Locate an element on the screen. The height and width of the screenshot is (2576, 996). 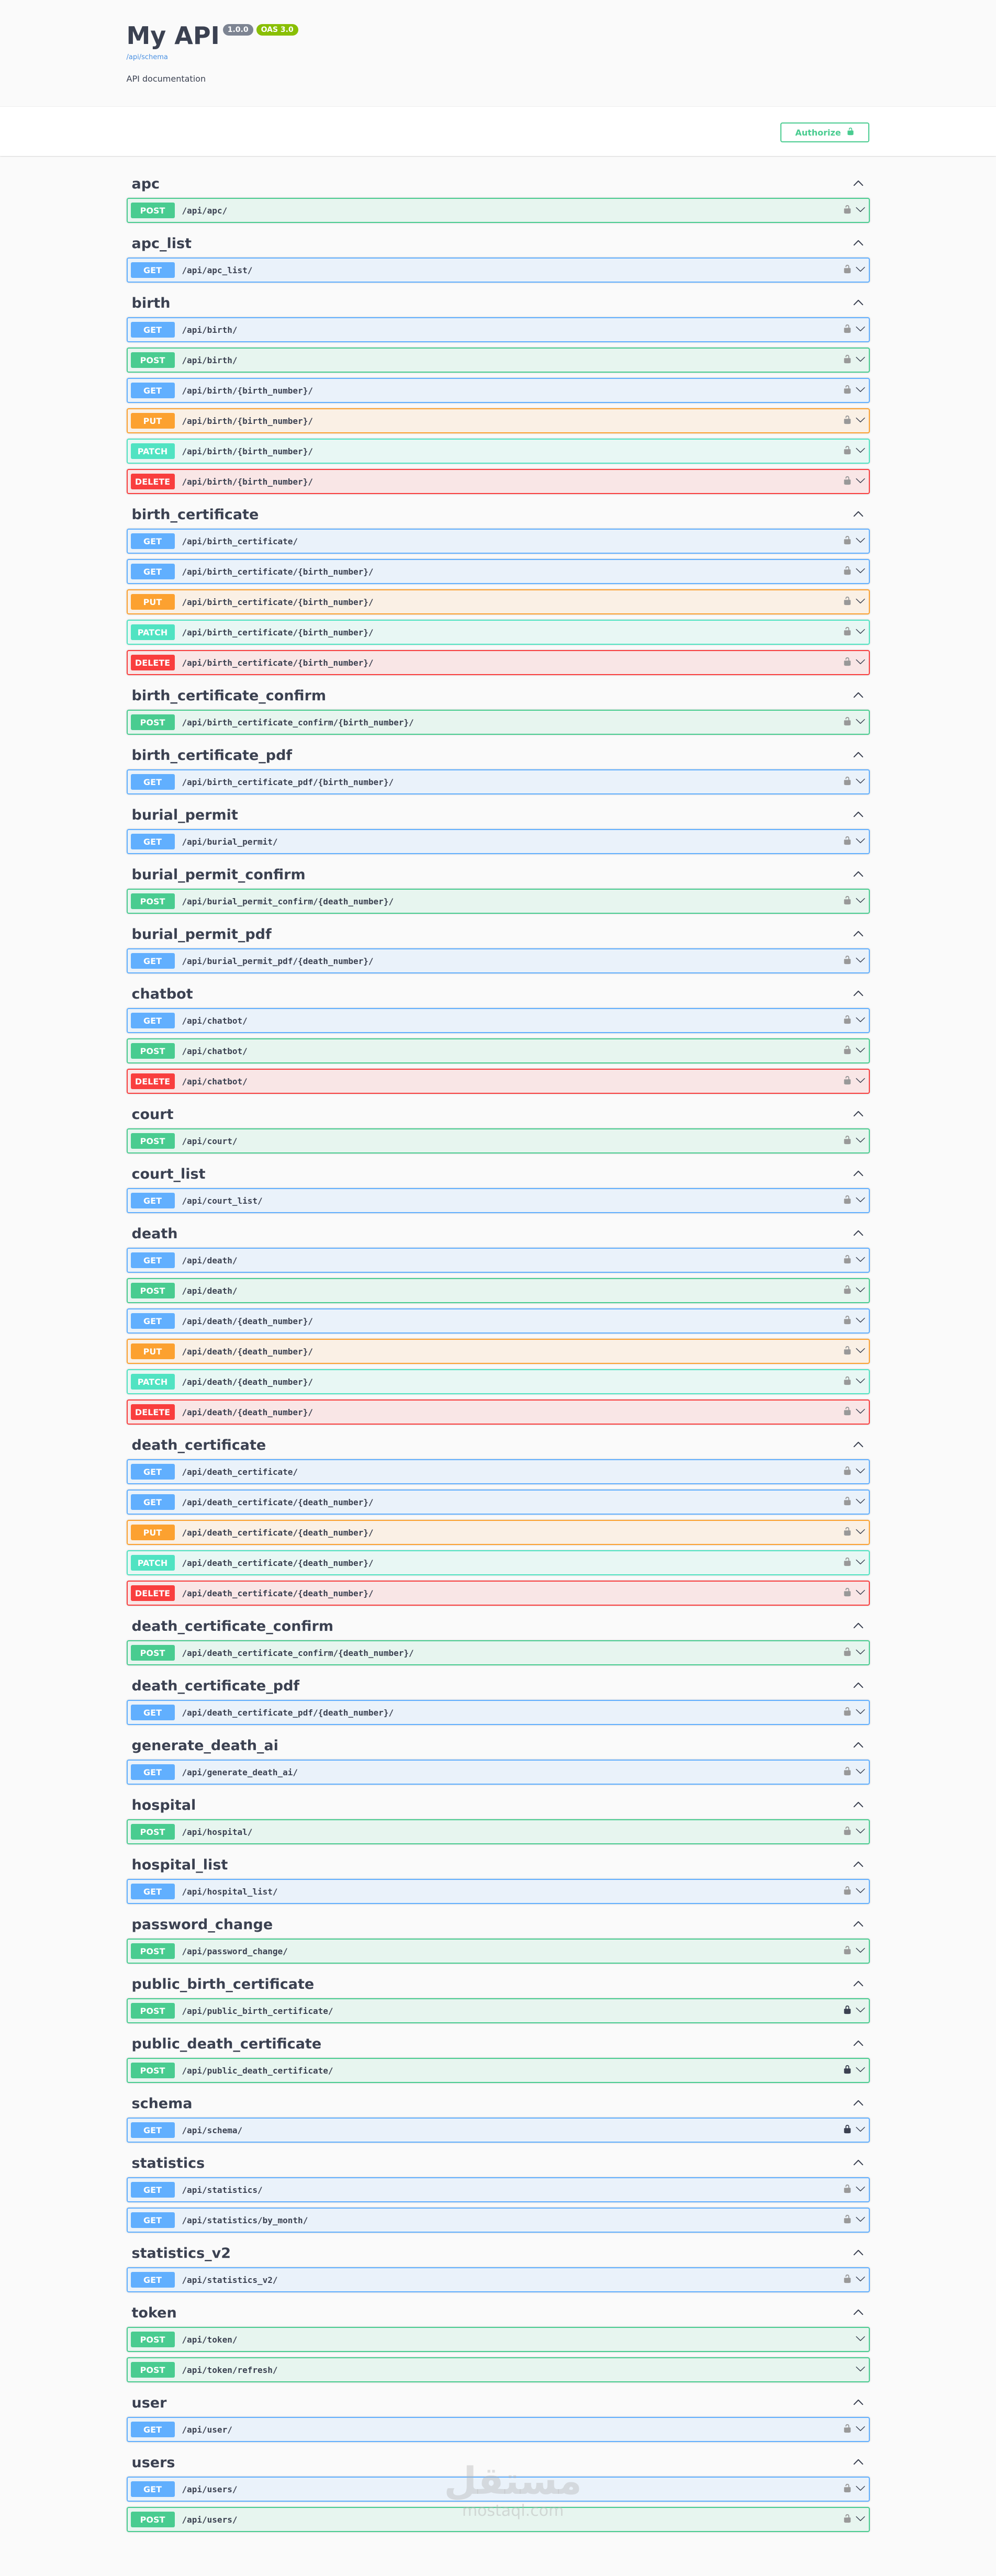
operation-row: POST/api/court/ is located at coordinates (498, 1140).